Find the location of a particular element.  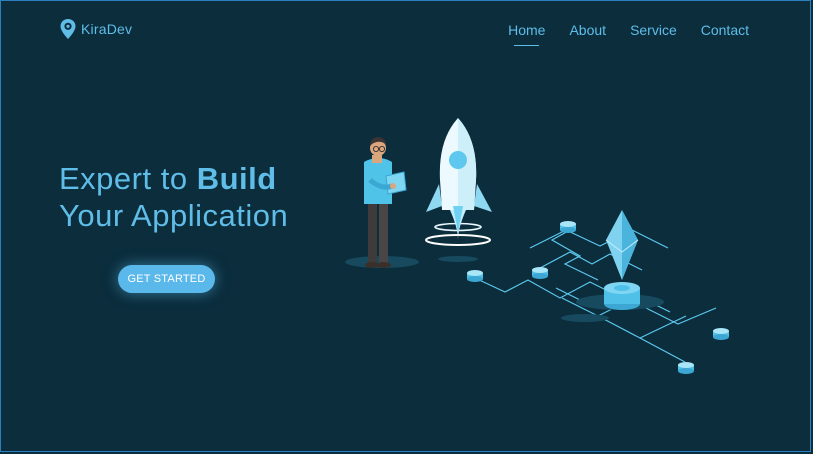

brand-logo: KiraDev is located at coordinates (95, 29).